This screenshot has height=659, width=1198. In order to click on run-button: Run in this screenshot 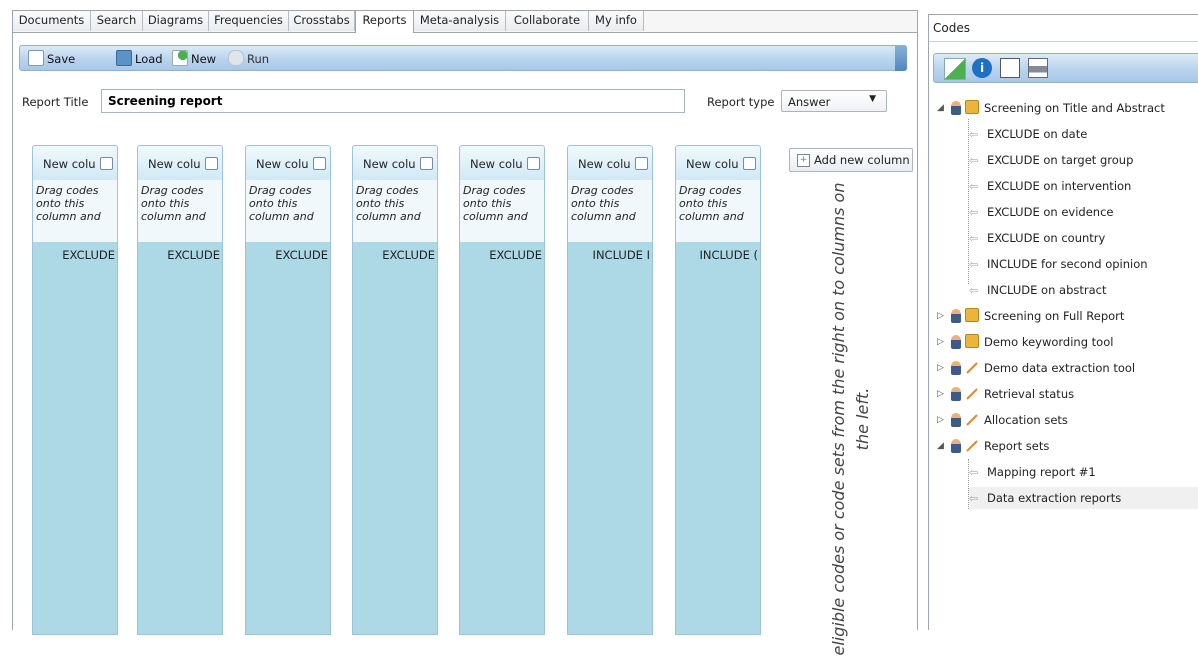, I will do `click(248, 59)`.